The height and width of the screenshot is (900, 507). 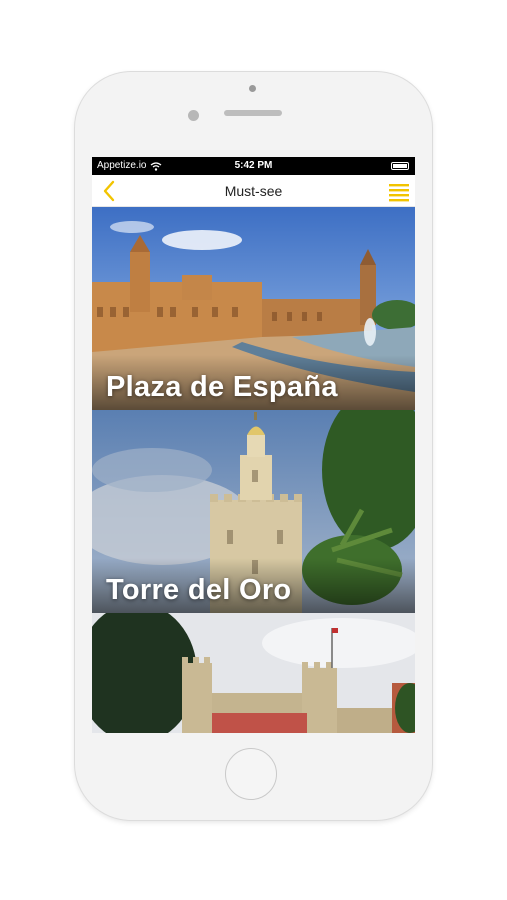 I want to click on card-plaza-de-espana: Plaza de España, so click(x=253, y=308).